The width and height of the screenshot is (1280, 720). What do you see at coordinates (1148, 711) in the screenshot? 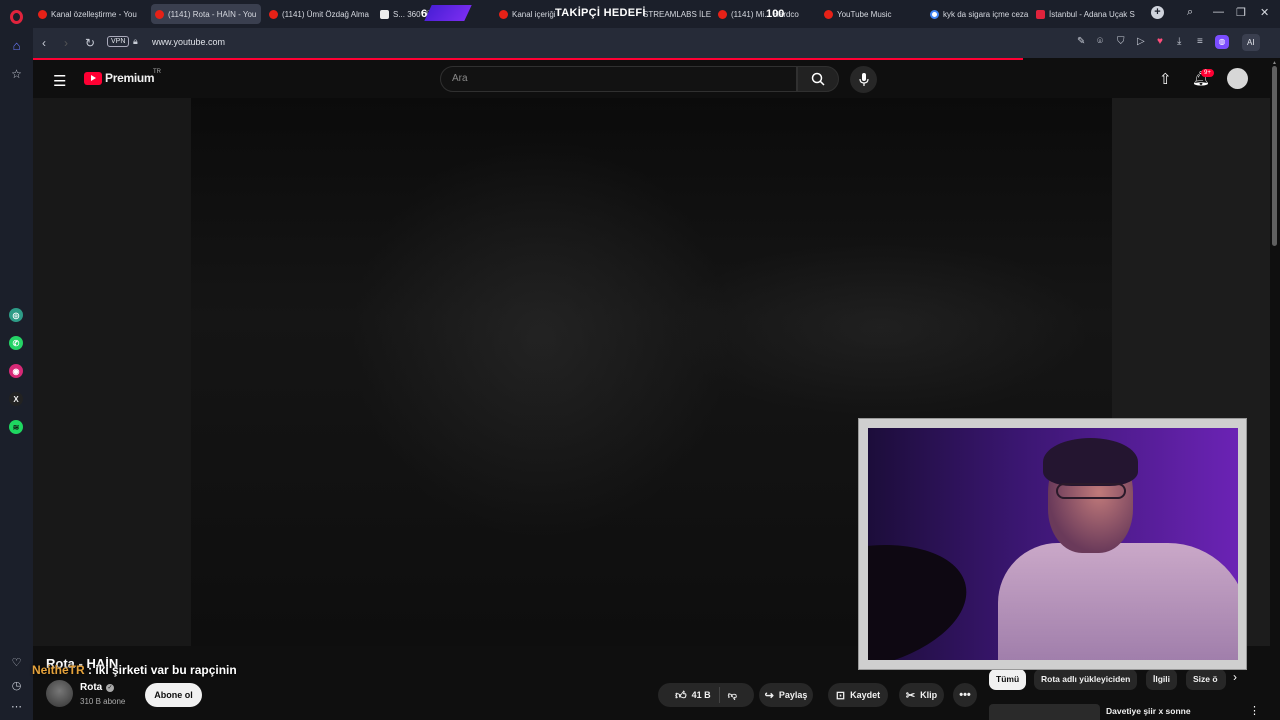
I see `recommendation-title: Davetiye şiir x sonne` at bounding box center [1148, 711].